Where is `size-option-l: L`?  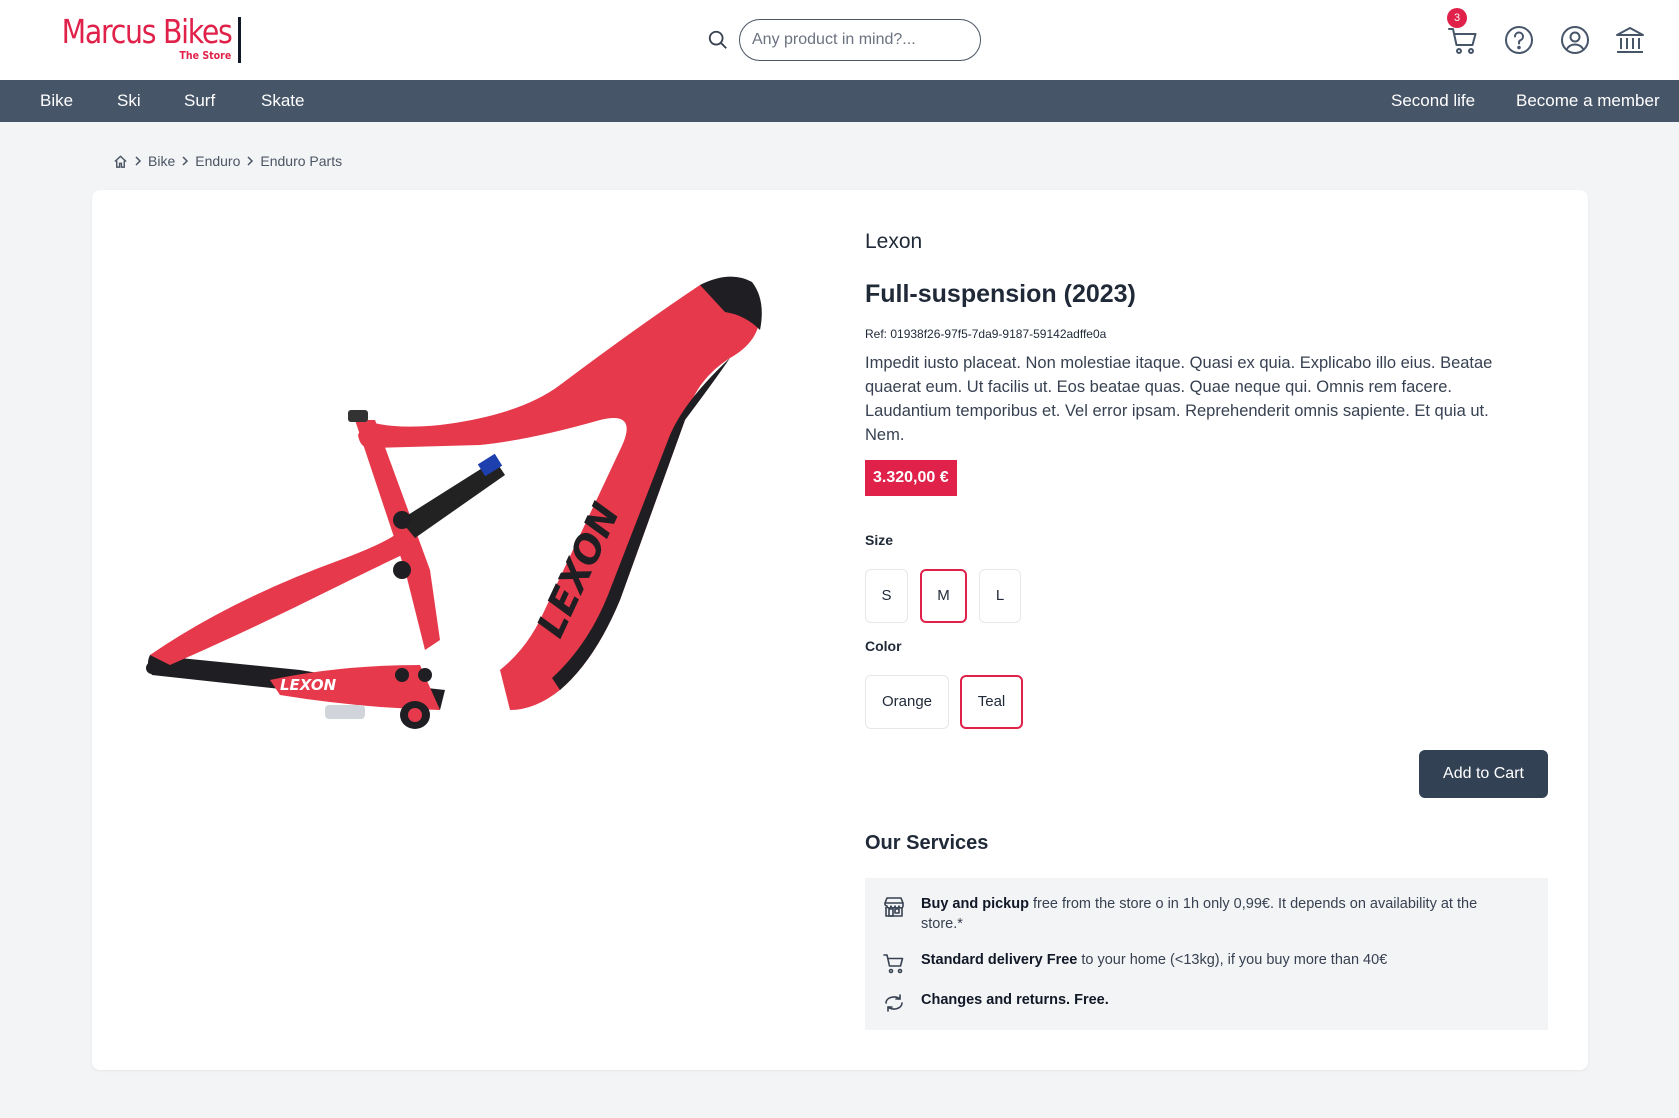
size-option-l: L is located at coordinates (1000, 596).